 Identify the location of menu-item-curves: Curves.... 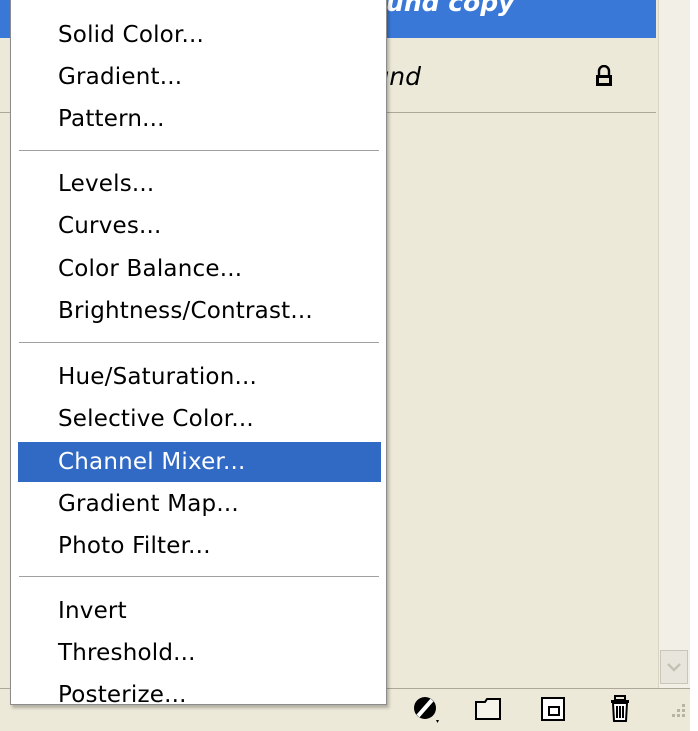
(199, 226).